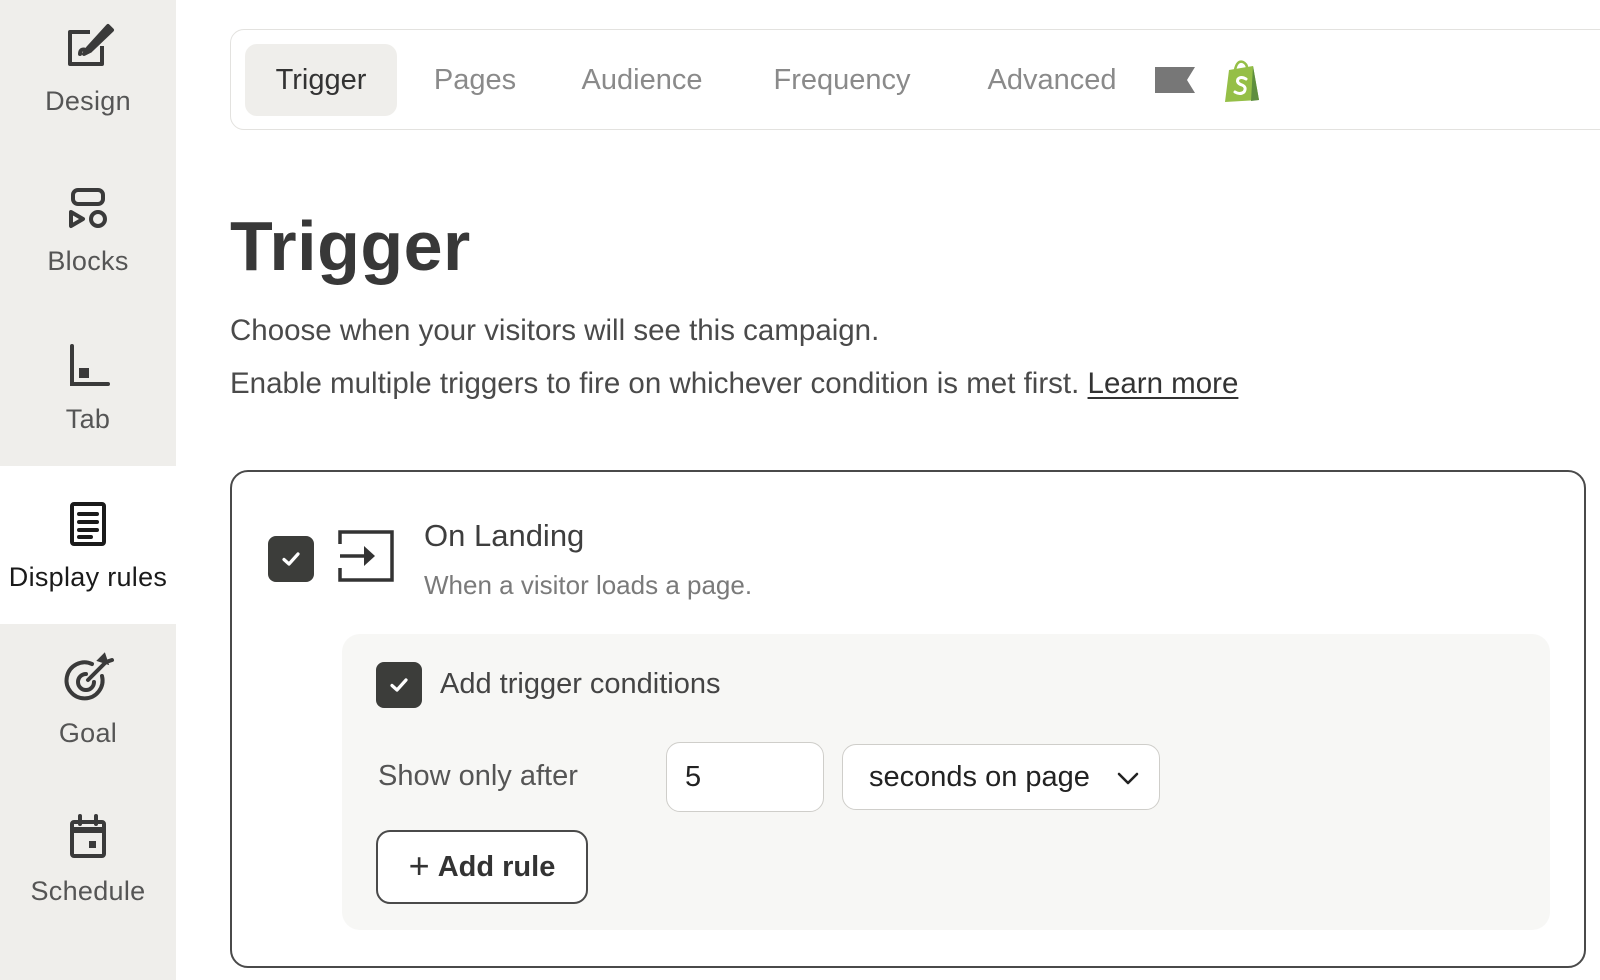  Describe the element at coordinates (88, 101) in the screenshot. I see `sidebar-item-label: Design` at that location.